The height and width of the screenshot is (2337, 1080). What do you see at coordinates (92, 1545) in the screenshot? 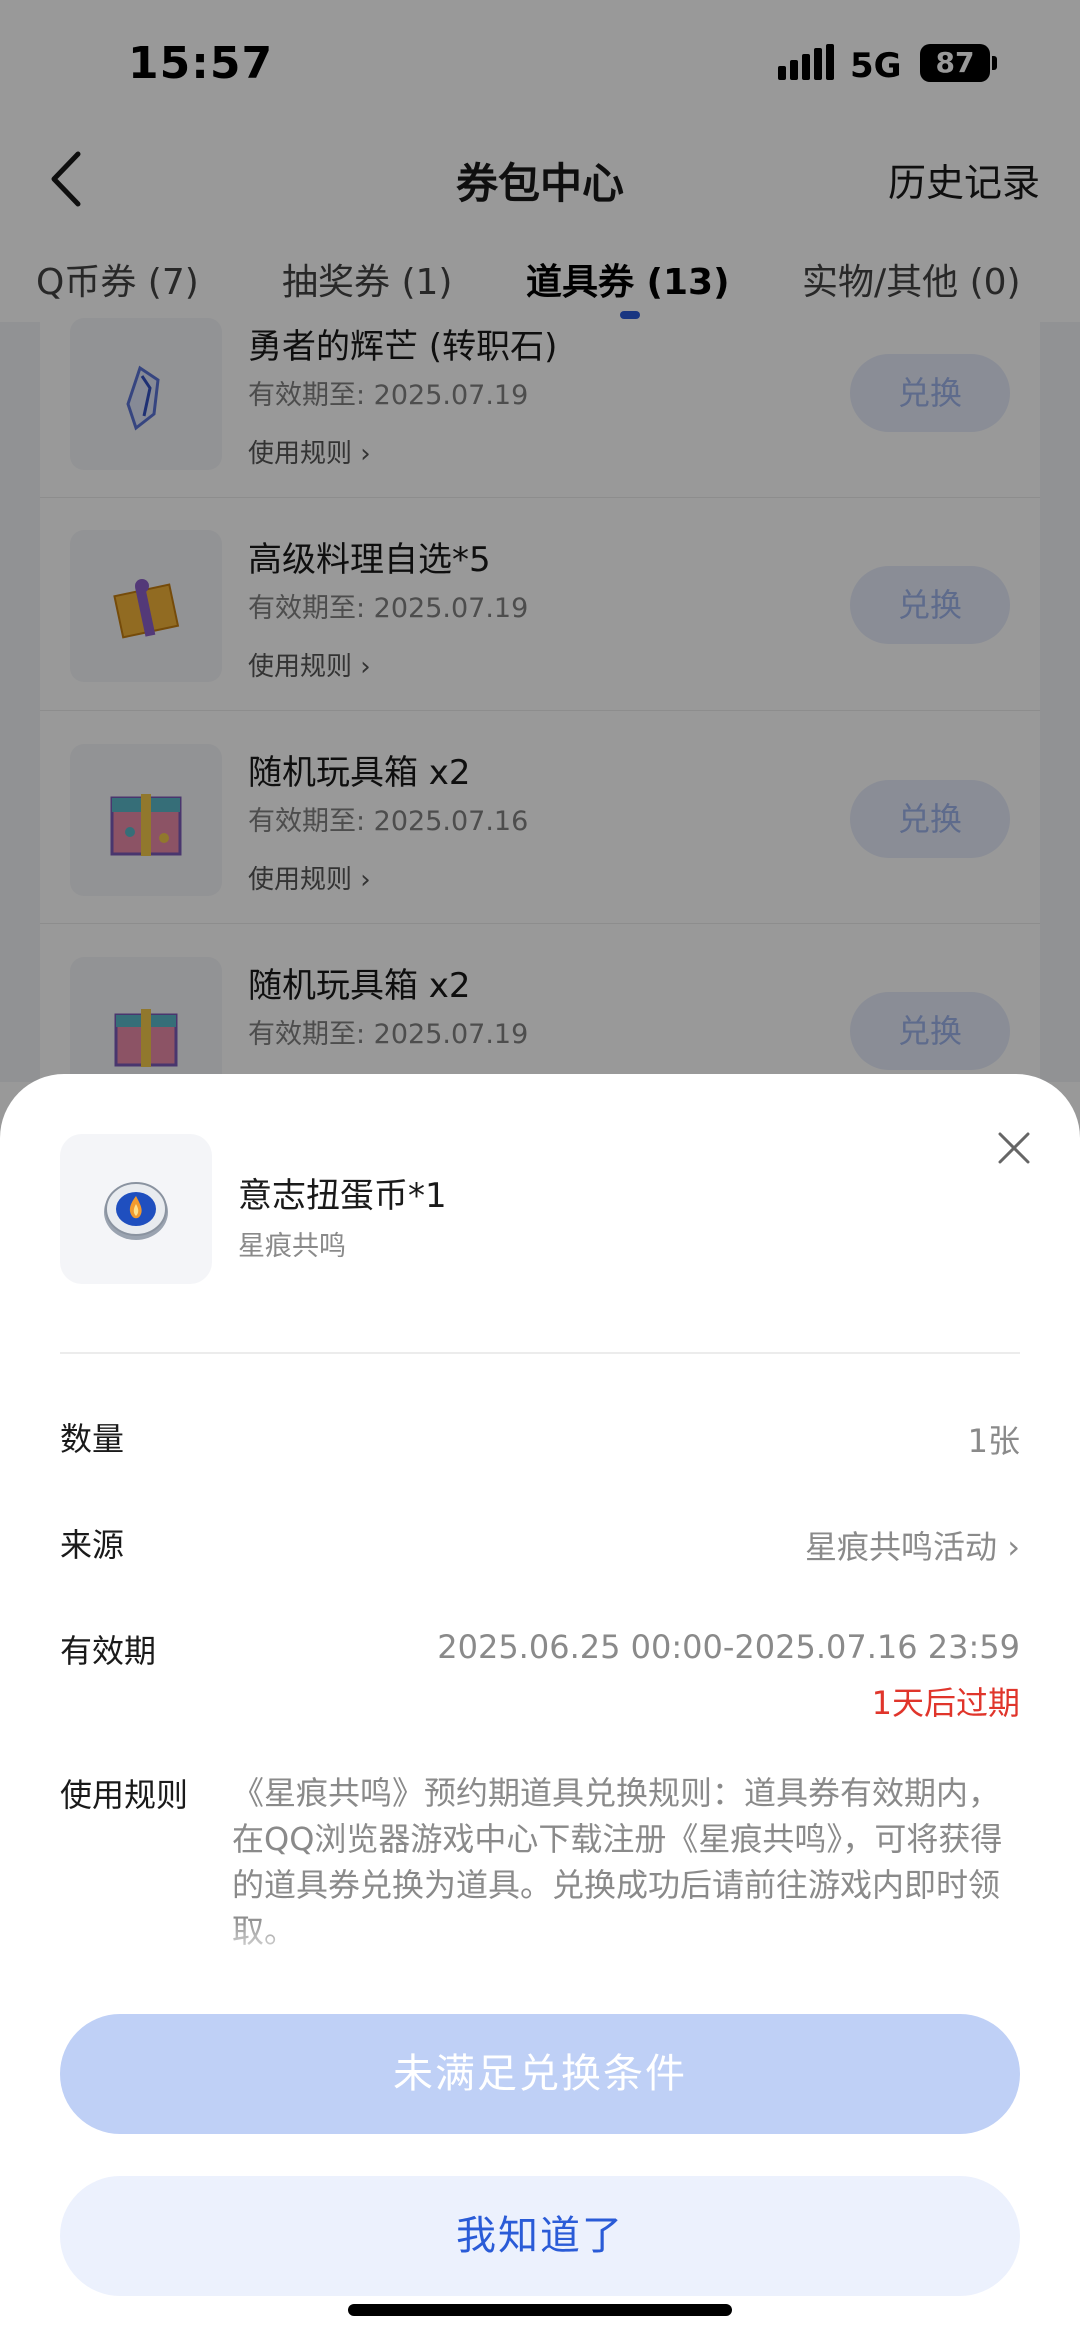
I see `source-label: 来源` at bounding box center [92, 1545].